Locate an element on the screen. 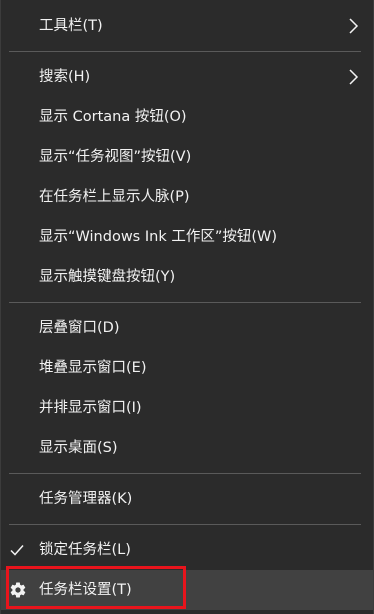  menu-item-show-desktop: 显示桌面(S) is located at coordinates (187, 448).